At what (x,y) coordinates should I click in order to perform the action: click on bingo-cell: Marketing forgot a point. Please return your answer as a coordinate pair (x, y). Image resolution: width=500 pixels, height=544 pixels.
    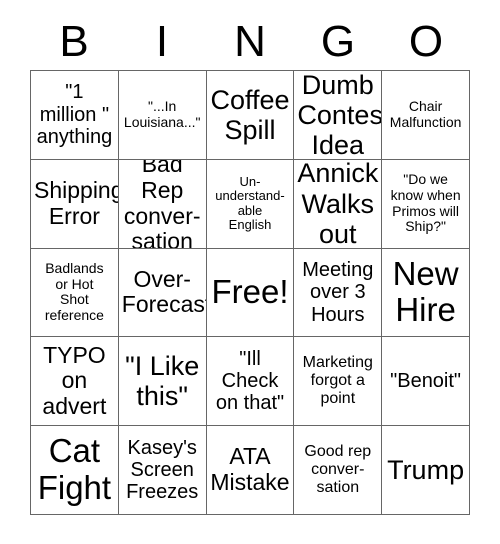
    Looking at the image, I should click on (338, 382).